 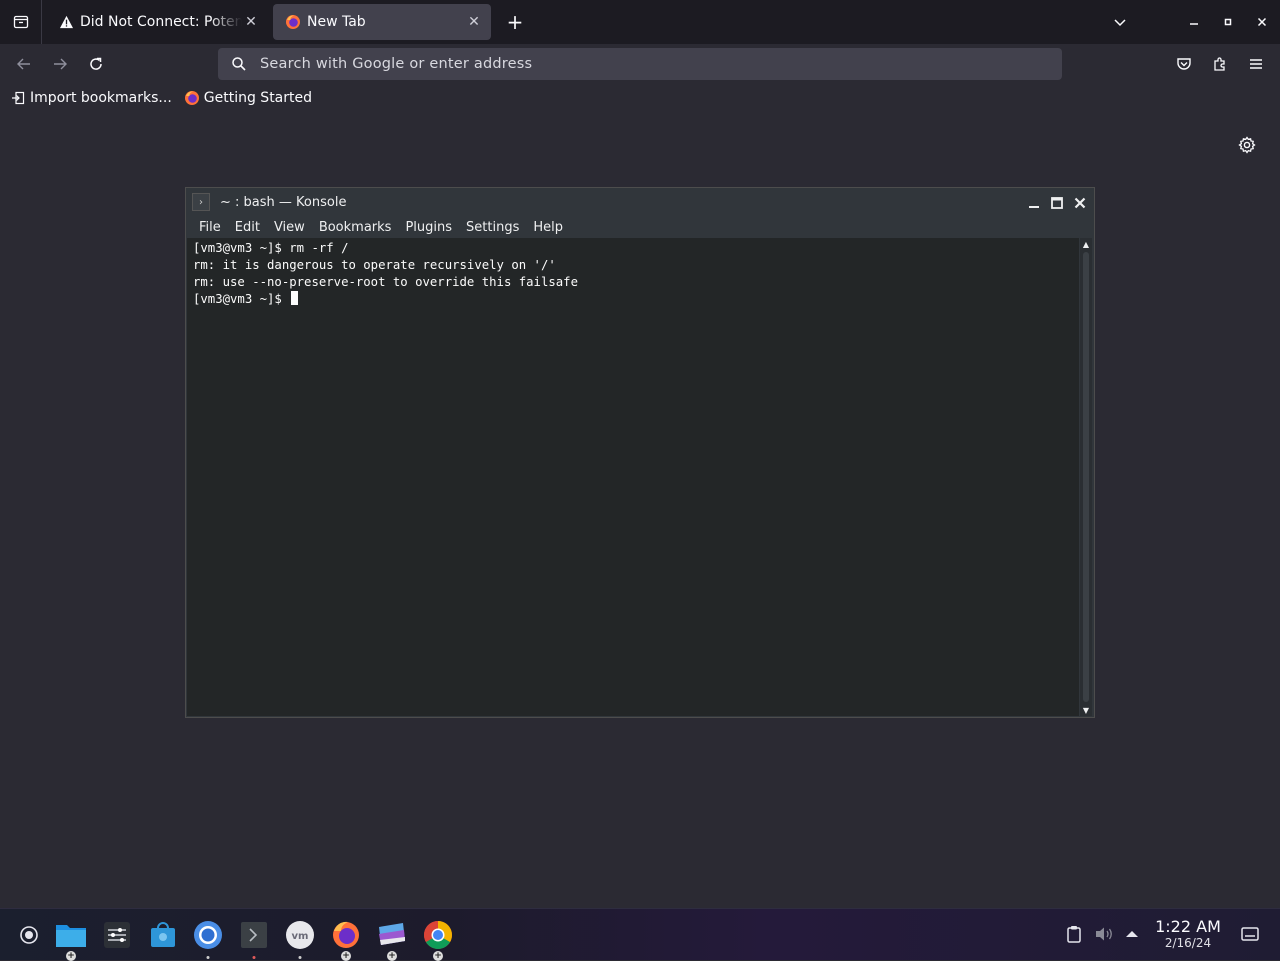 I want to click on tray-clipboard, so click(x=1074, y=934).